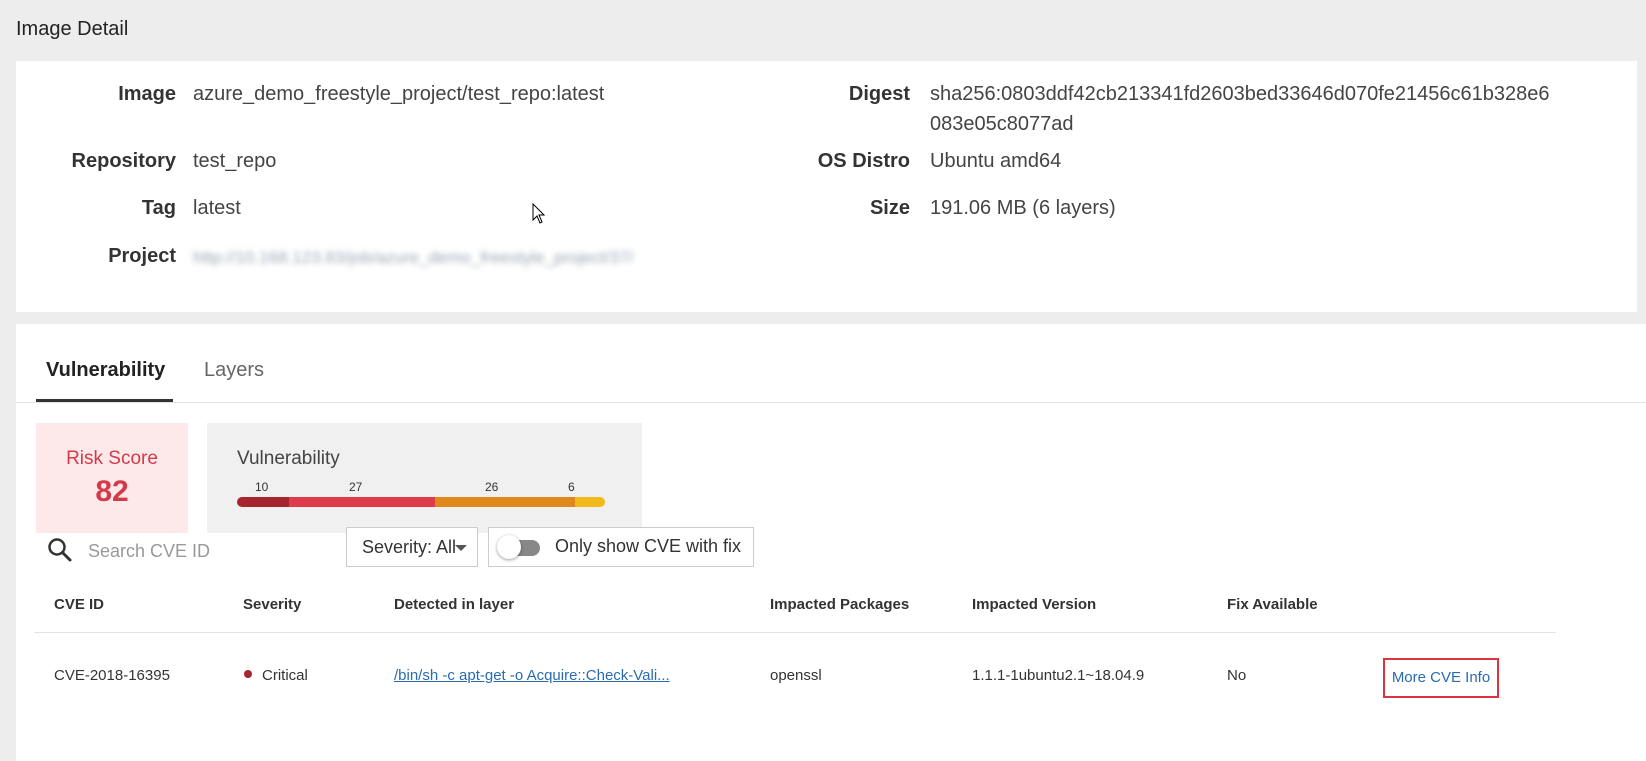  What do you see at coordinates (158, 208) in the screenshot?
I see `tag-label: Tag` at bounding box center [158, 208].